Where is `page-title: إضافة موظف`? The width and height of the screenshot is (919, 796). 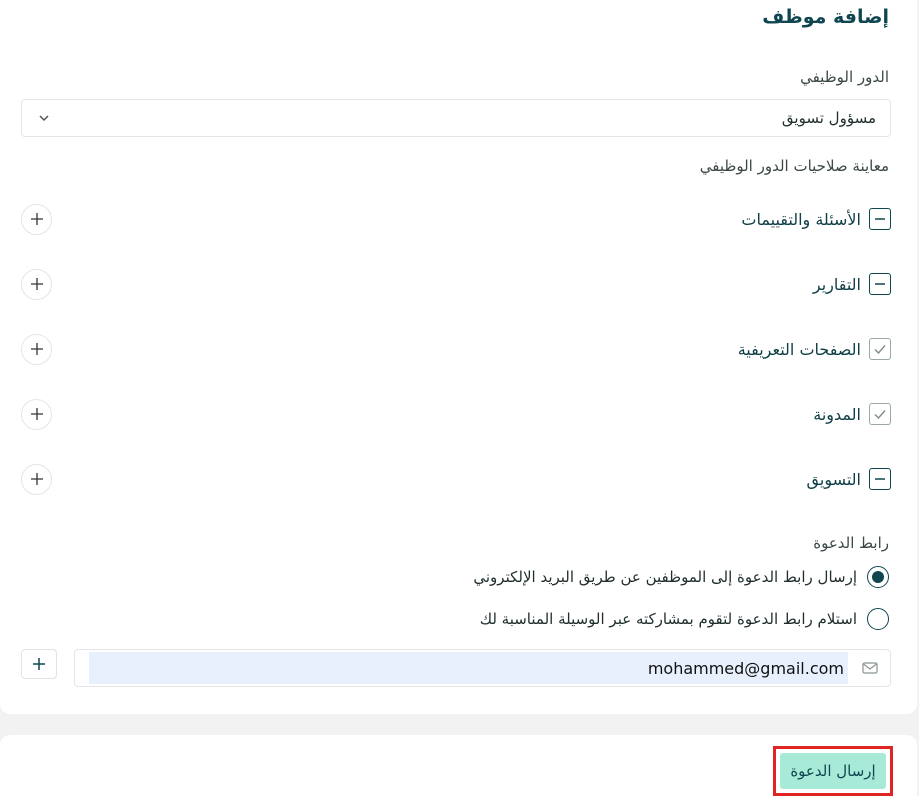 page-title: إضافة موظف is located at coordinates (825, 17).